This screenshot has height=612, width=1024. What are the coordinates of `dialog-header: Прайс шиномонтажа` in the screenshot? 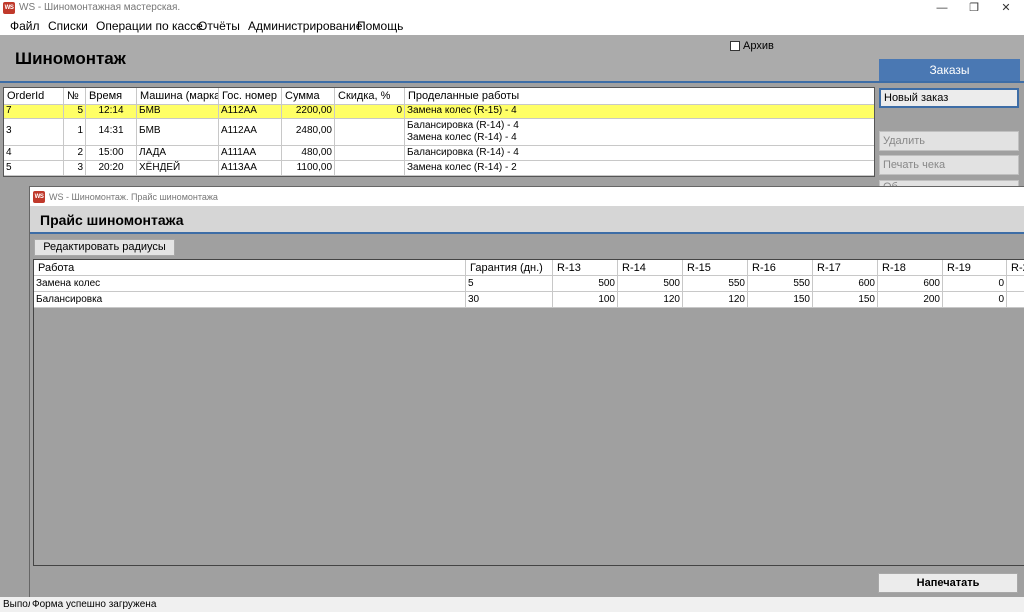 It's located at (527, 220).